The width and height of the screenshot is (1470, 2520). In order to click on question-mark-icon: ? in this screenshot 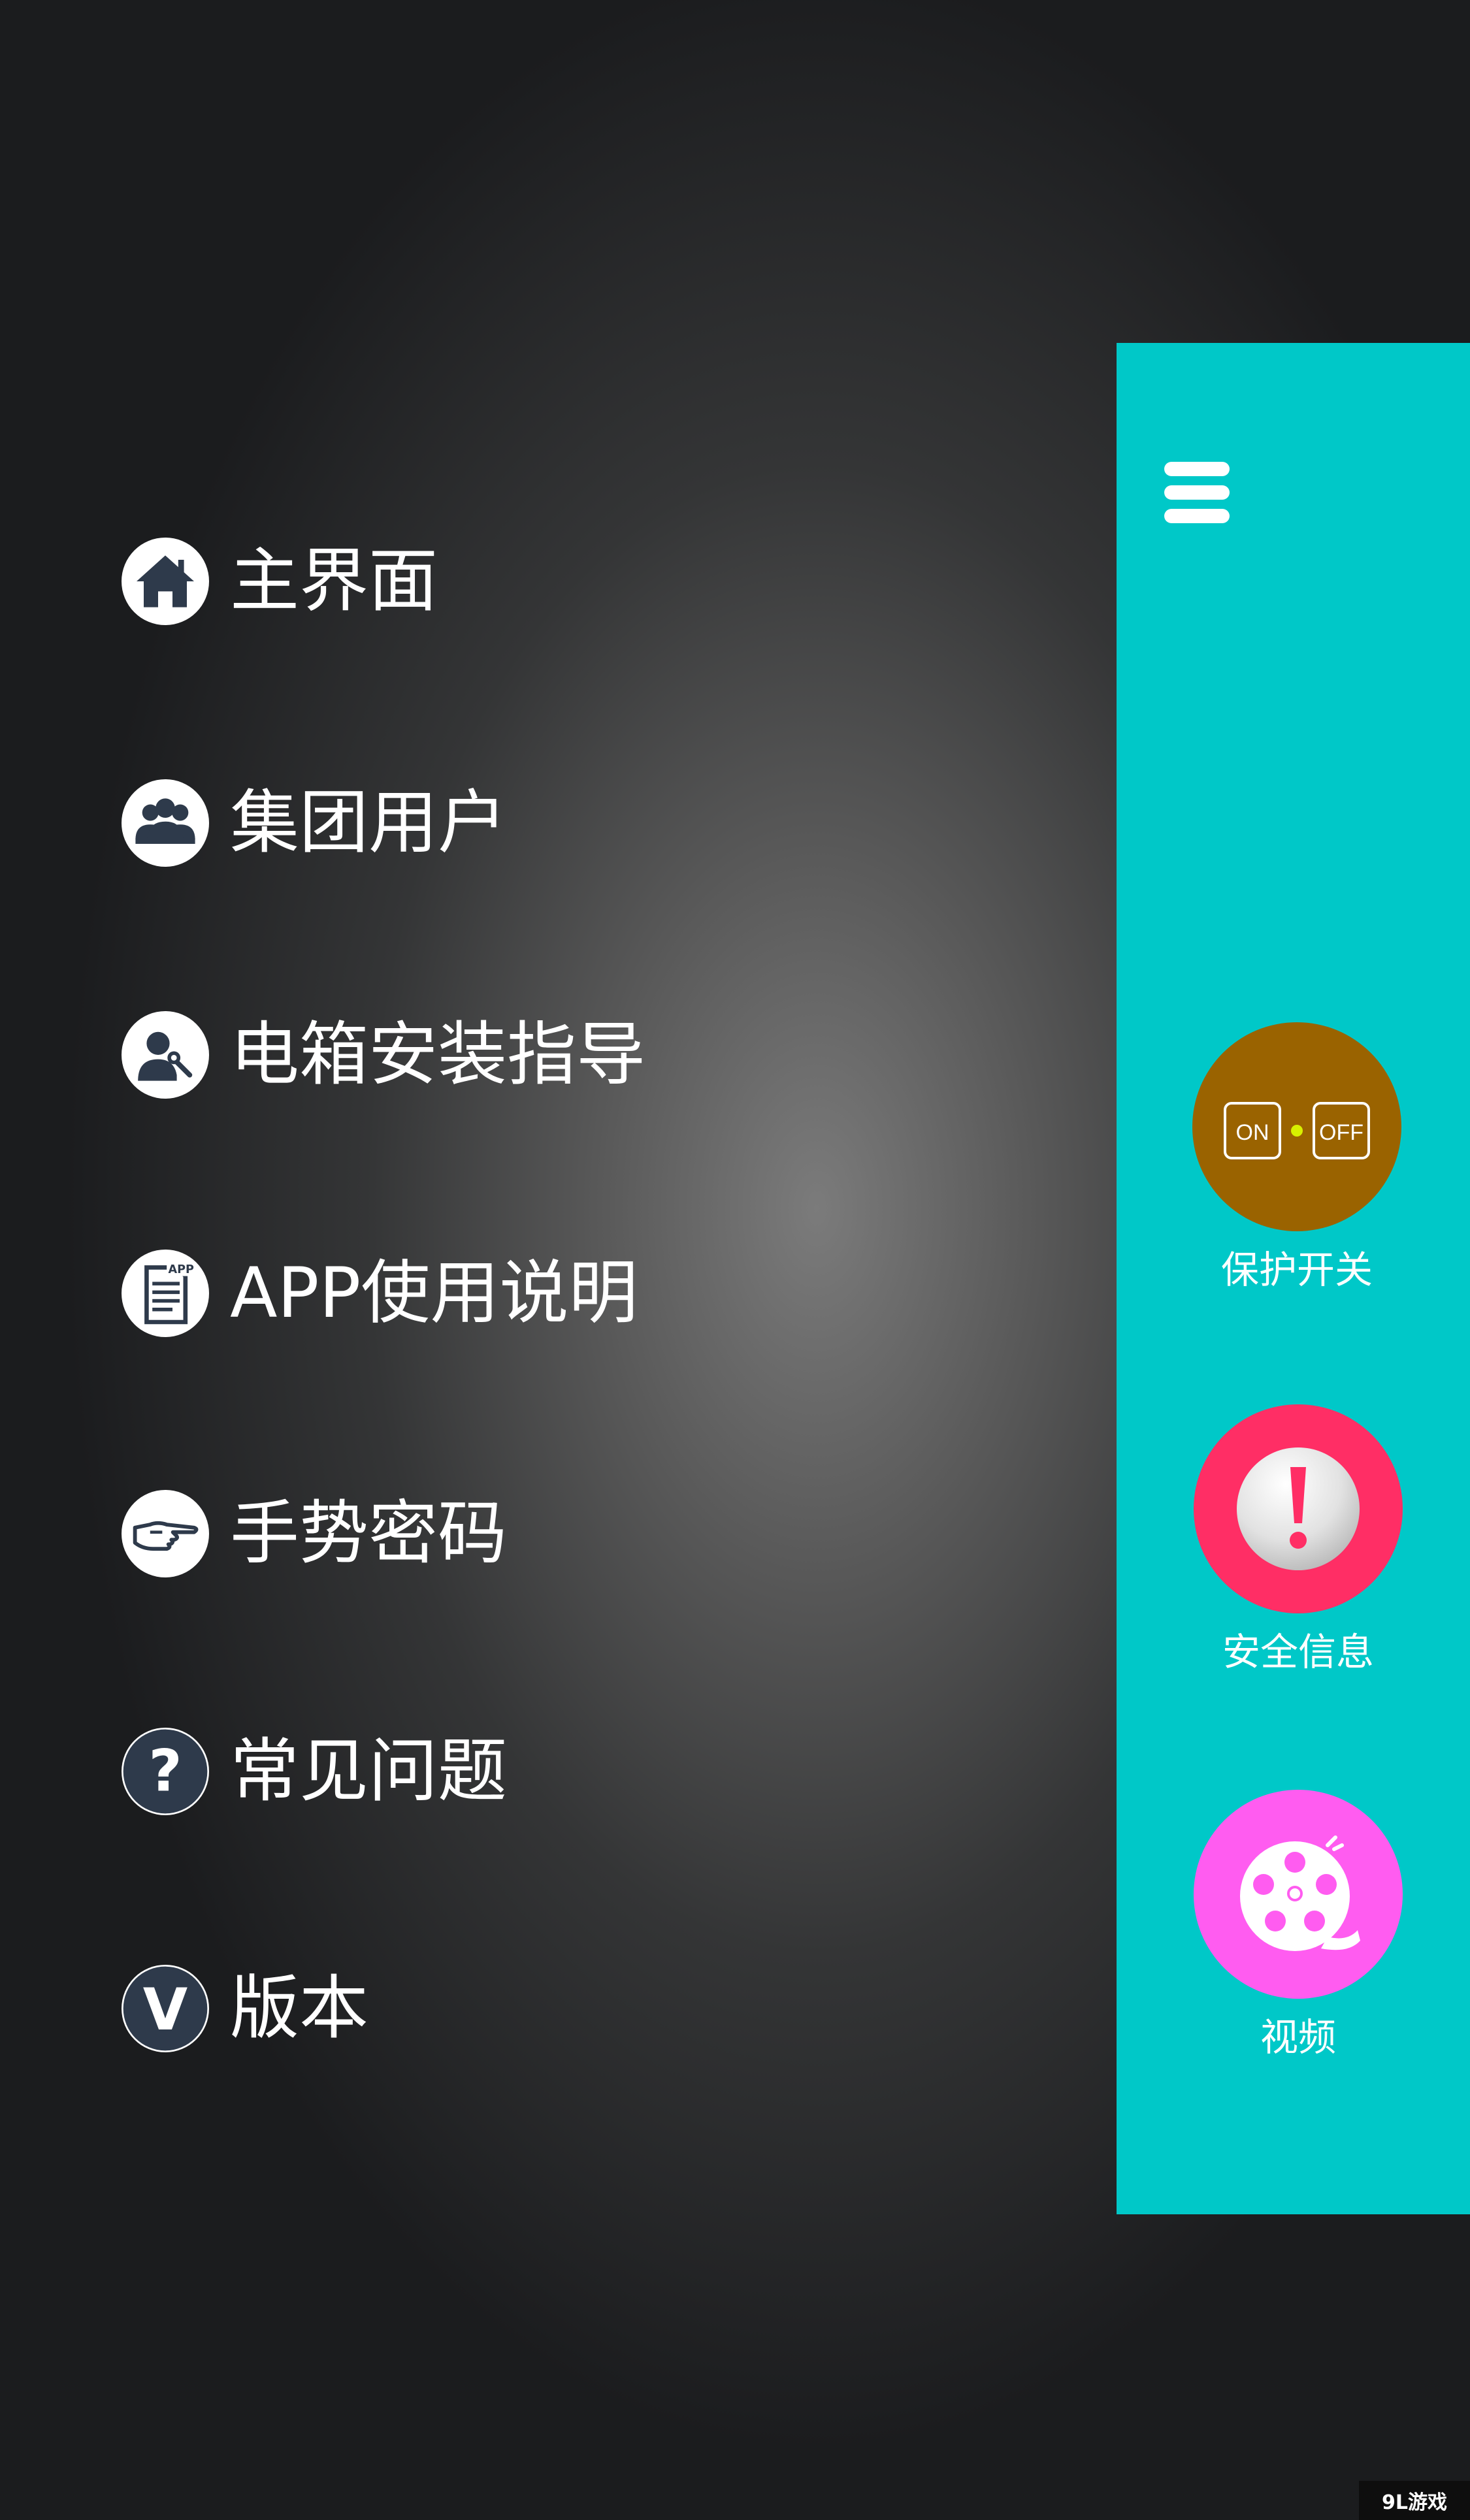, I will do `click(165, 1771)`.